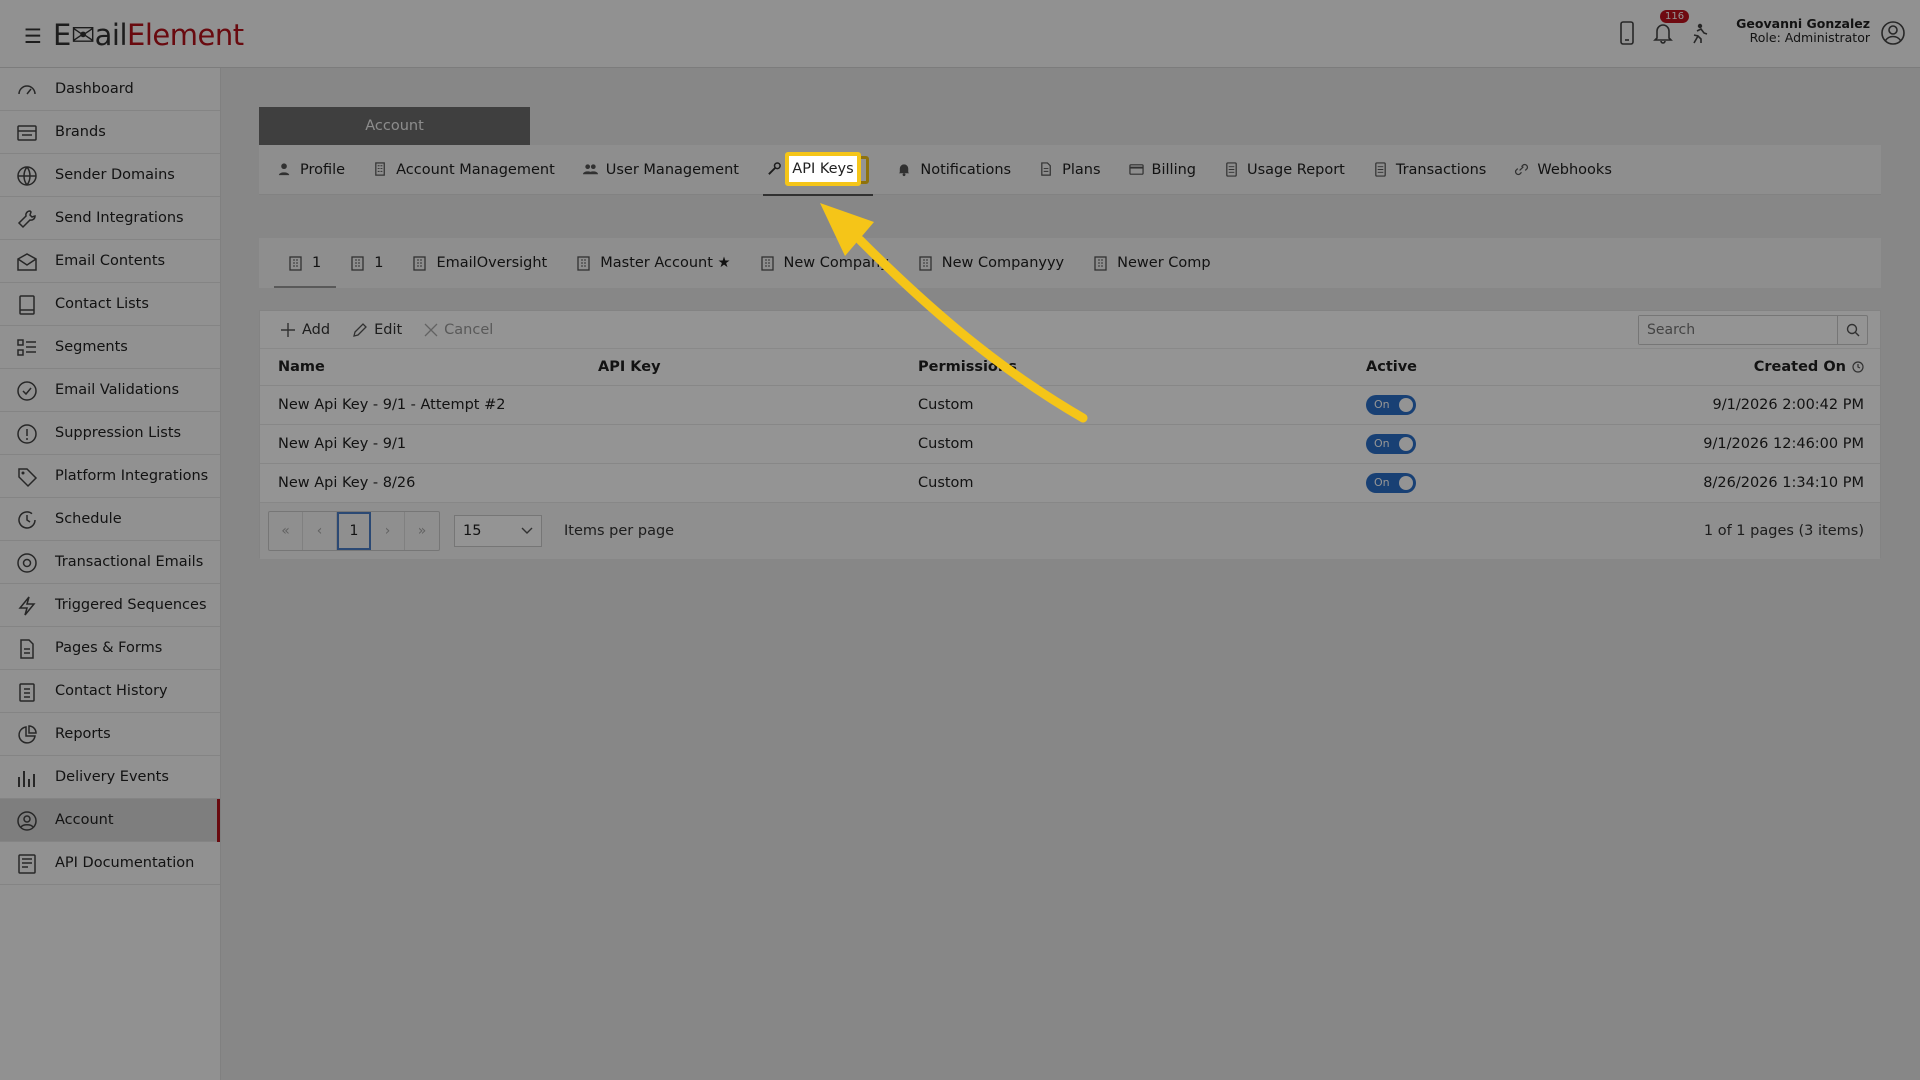  What do you see at coordinates (27, 606) in the screenshot?
I see `bolt-icon` at bounding box center [27, 606].